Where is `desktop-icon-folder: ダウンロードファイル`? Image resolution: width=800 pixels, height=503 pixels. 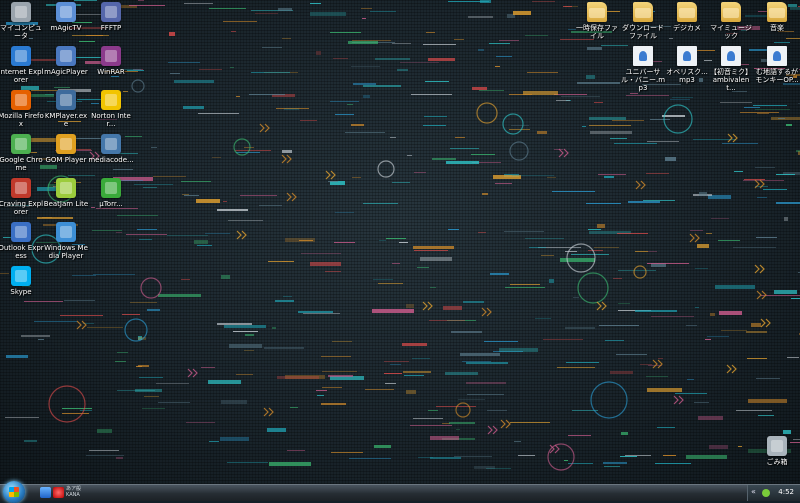
desktop-icon-folder: ダウンロードファイル is located at coordinates (643, 21).